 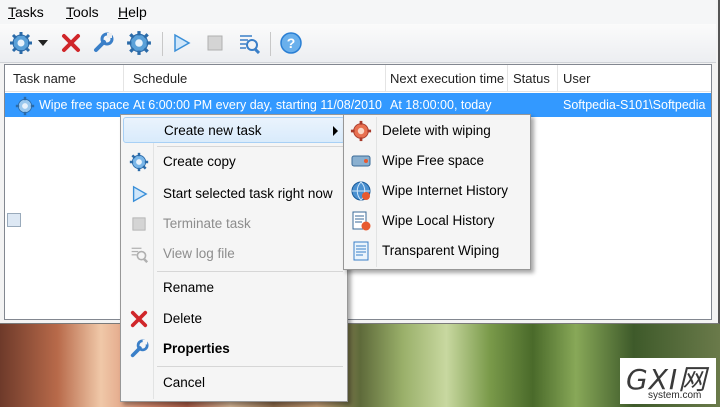 I want to click on toolbar: ?, so click(x=358, y=43).